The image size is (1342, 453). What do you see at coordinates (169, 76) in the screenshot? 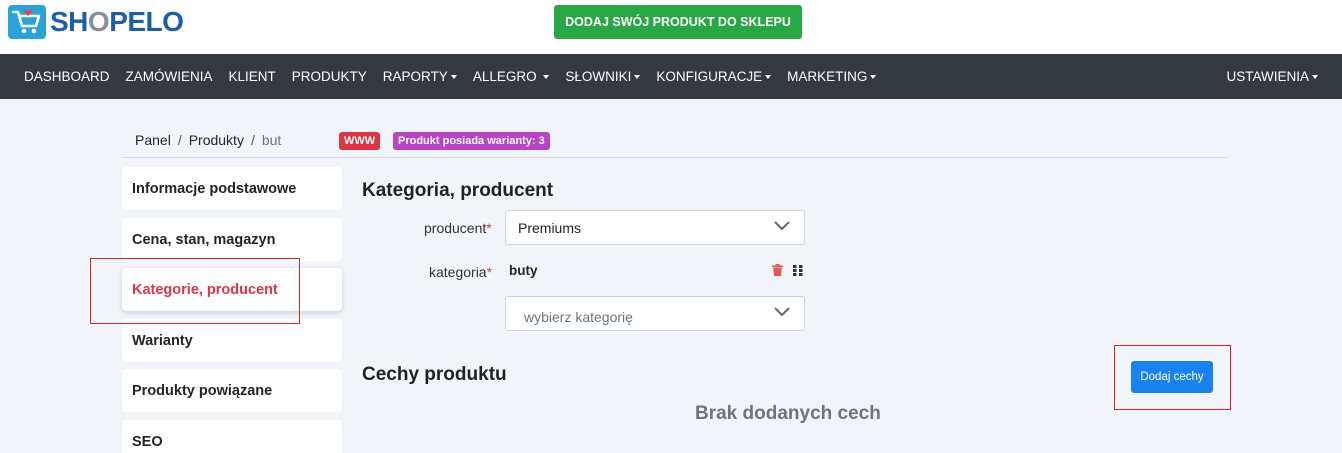
I see `nav-orders: ZAMÓWIENIA` at bounding box center [169, 76].